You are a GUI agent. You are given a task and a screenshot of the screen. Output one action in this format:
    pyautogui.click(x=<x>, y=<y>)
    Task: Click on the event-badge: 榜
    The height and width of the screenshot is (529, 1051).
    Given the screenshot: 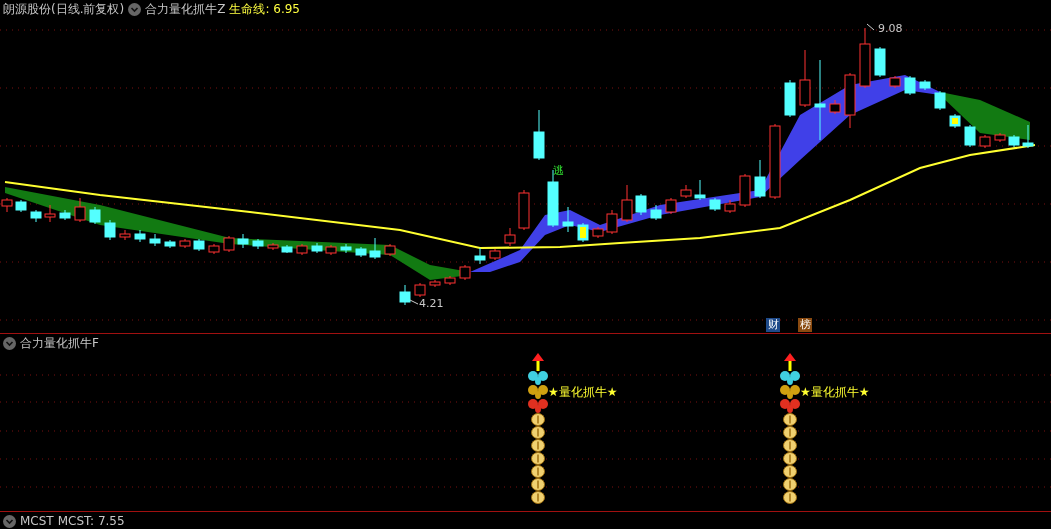 What is the action you would take?
    pyautogui.click(x=805, y=325)
    